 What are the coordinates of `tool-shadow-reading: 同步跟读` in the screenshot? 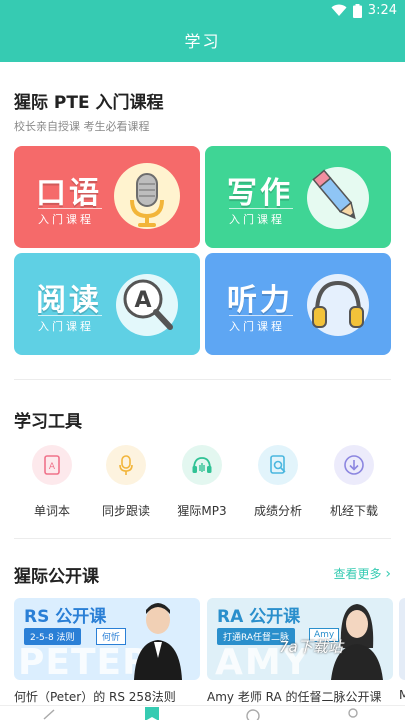 It's located at (126, 482).